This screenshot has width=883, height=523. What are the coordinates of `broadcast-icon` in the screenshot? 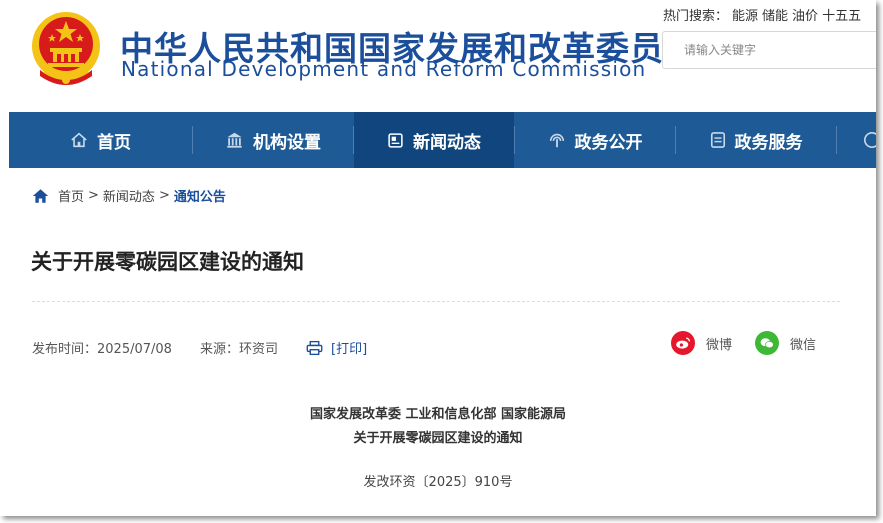 It's located at (556, 140).